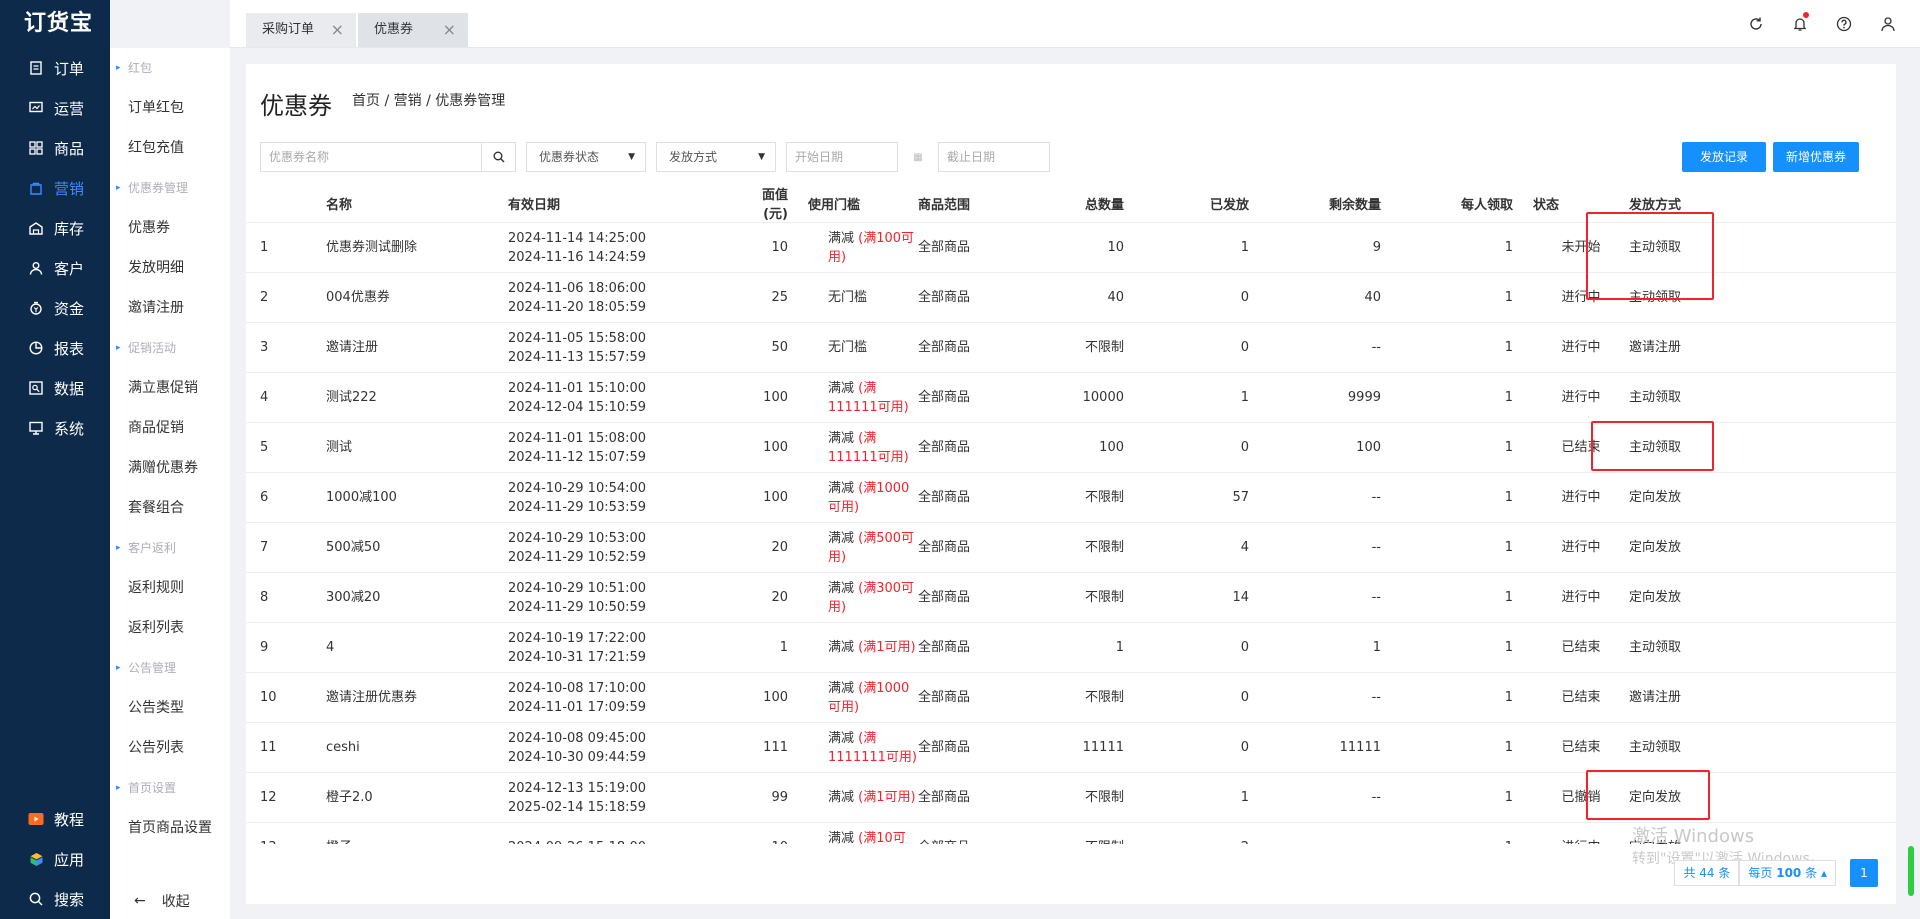  Describe the element at coordinates (1800, 23) in the screenshot. I see `bell-icon` at that location.